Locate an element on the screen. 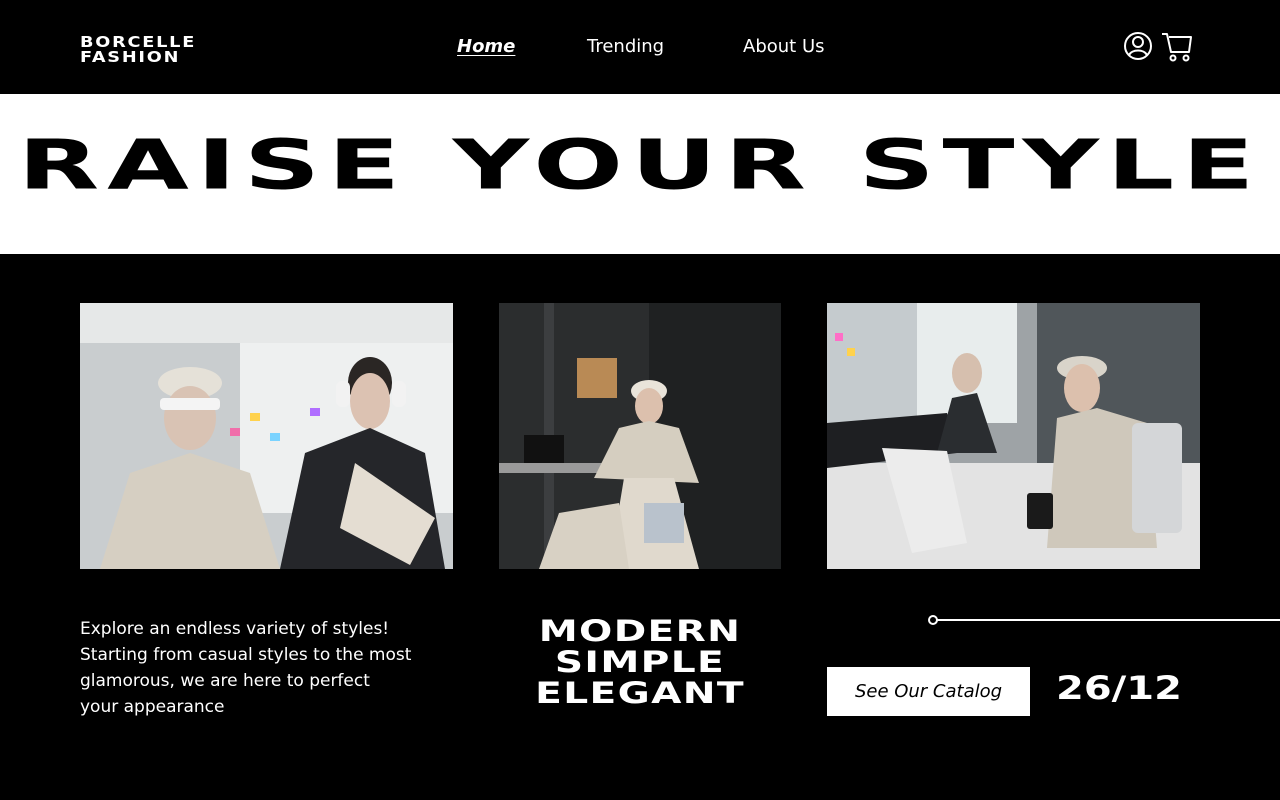  description-line: Explore an endless variety of styles! is located at coordinates (235, 629).